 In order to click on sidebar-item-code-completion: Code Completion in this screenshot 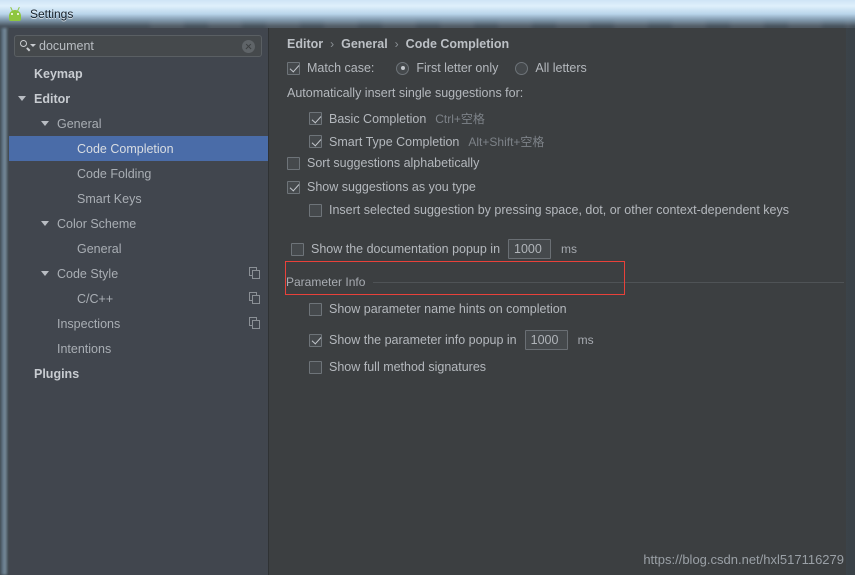, I will do `click(138, 148)`.